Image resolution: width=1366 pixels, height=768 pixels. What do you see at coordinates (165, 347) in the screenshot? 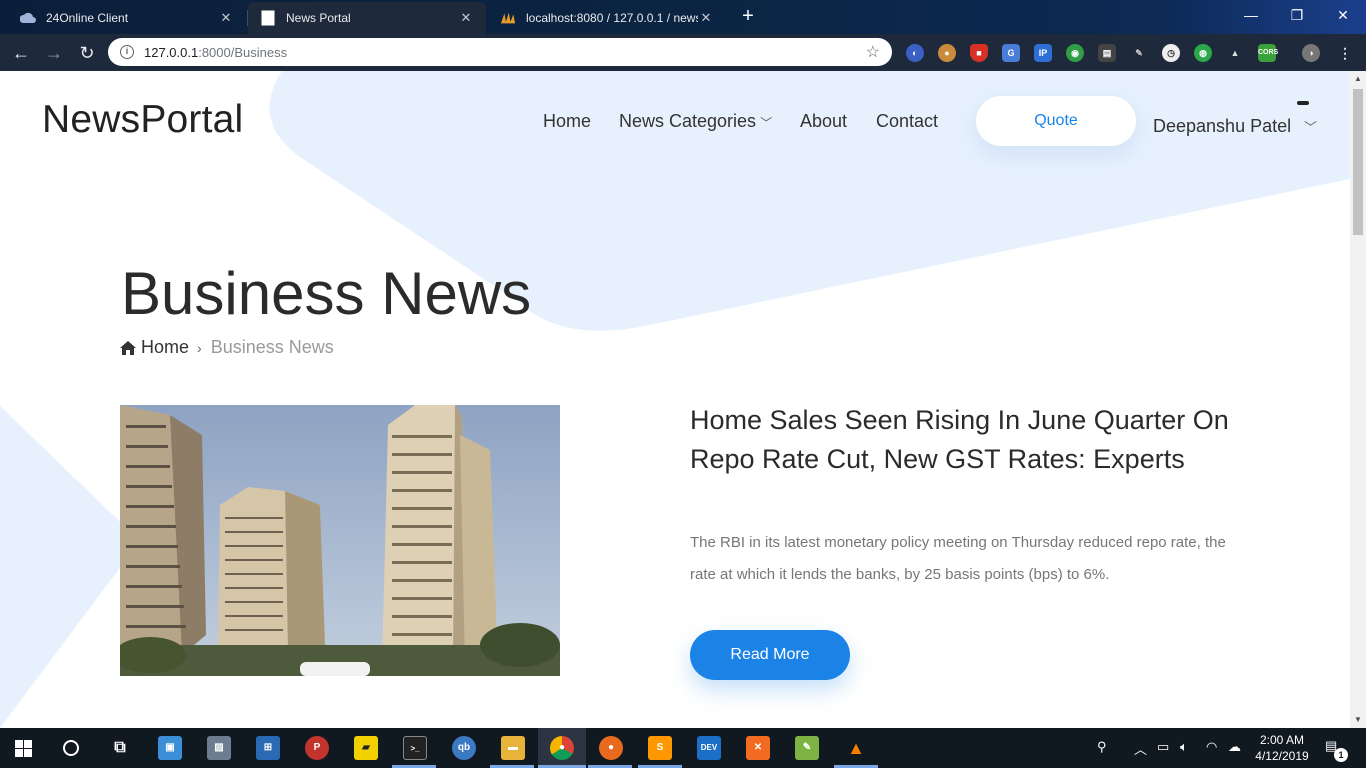
I see `breadcrumb-home-link: Home` at bounding box center [165, 347].